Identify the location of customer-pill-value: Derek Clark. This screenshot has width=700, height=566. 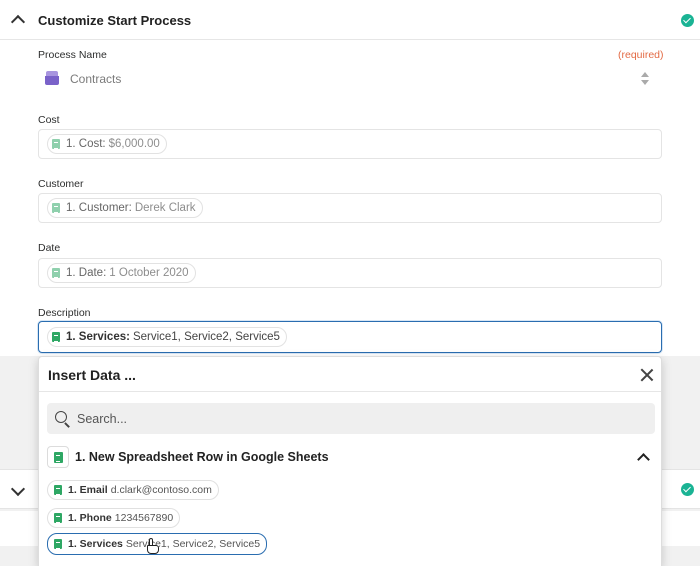
(165, 208).